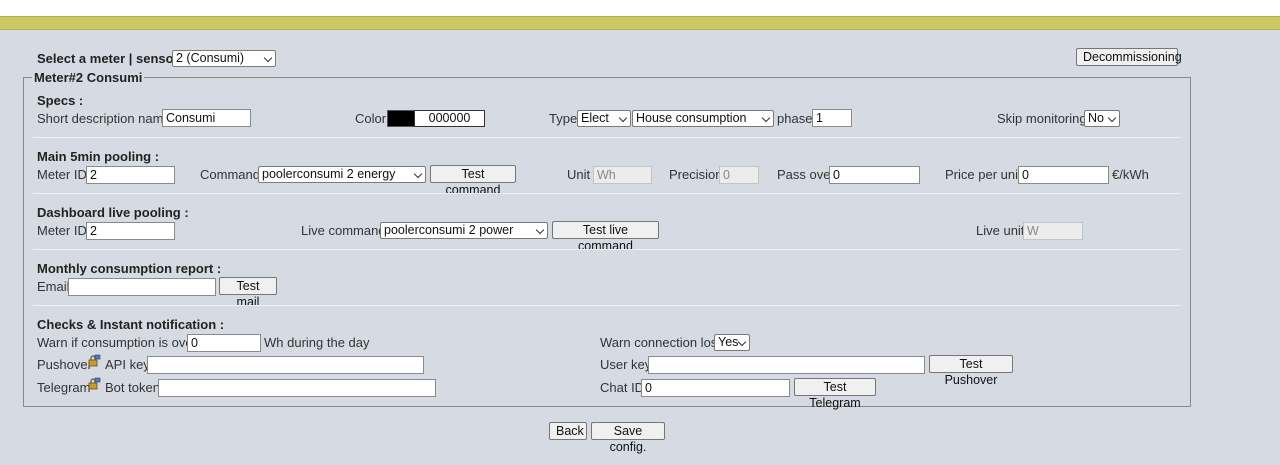  What do you see at coordinates (660, 342) in the screenshot?
I see `warn-lost-label: Warn connection lost` at bounding box center [660, 342].